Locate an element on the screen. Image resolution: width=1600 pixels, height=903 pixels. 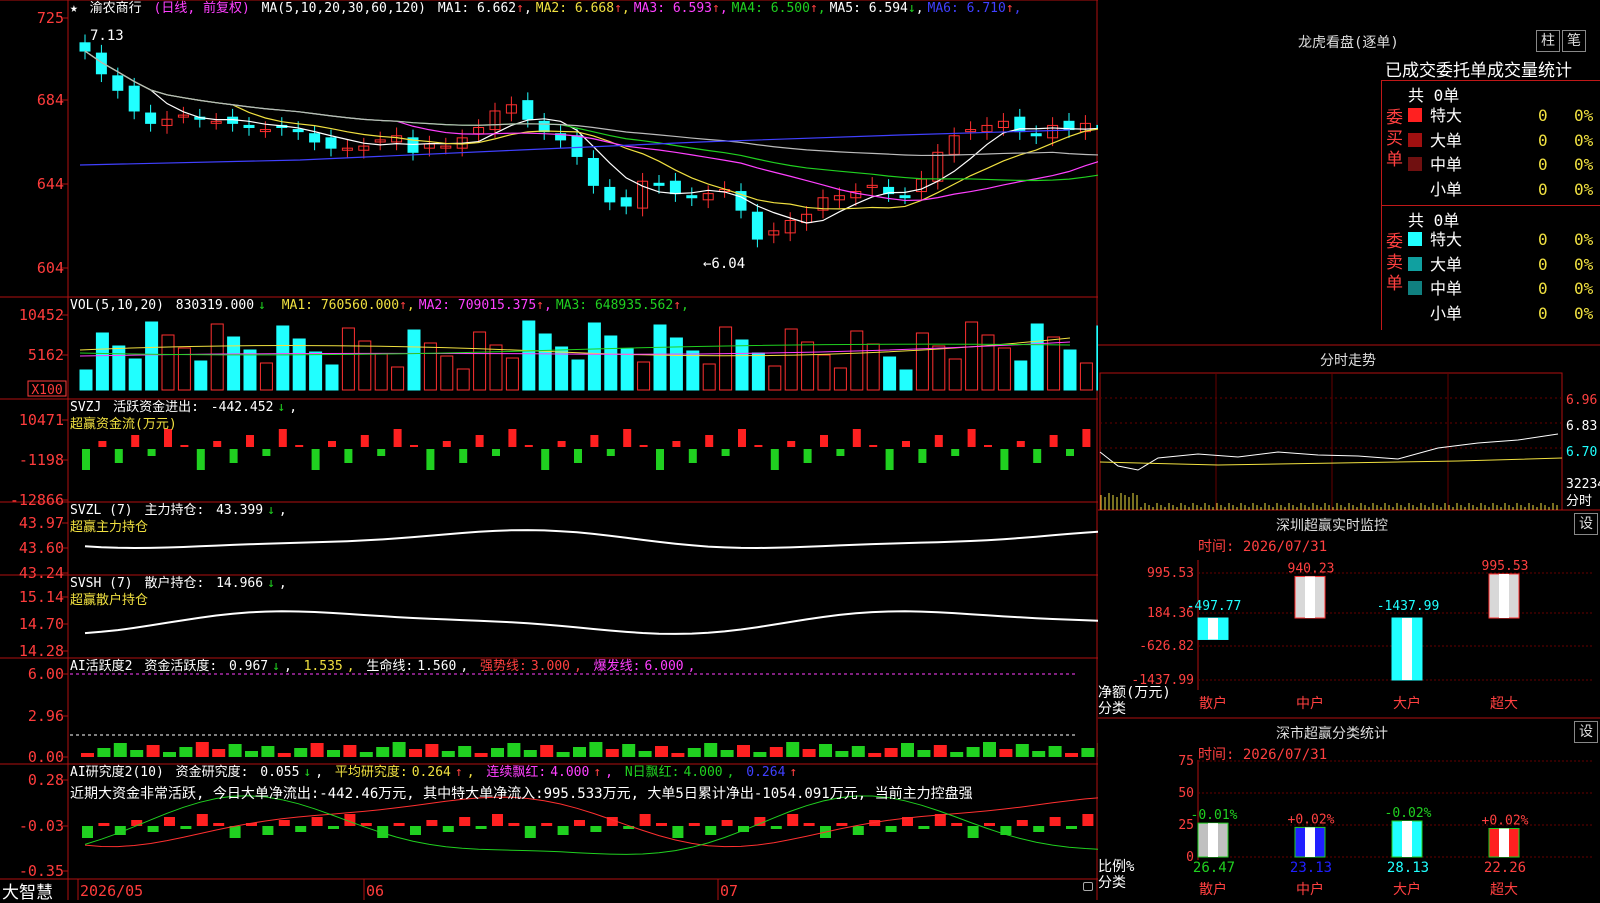
svzl-tick-label: 43.24 is located at coordinates (41, 573).